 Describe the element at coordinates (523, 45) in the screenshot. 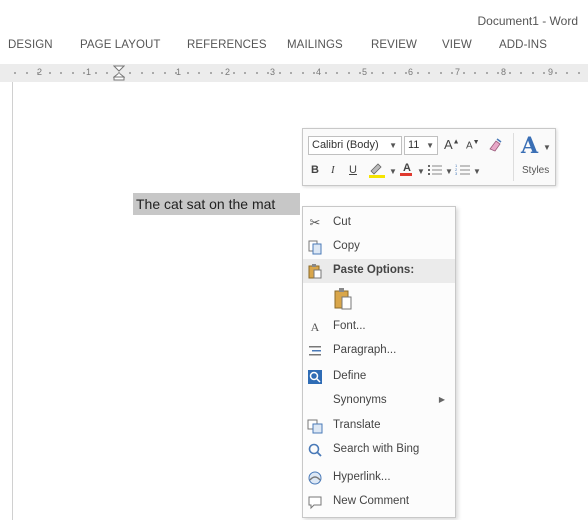

I see `tab-add-ins: ADD-INS` at that location.